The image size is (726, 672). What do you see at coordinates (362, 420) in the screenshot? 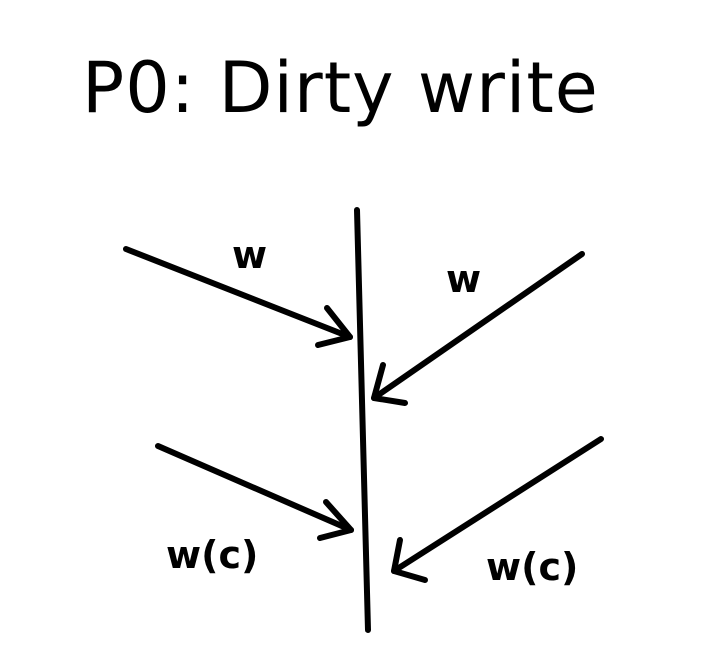
I see `object-timeline-line` at bounding box center [362, 420].